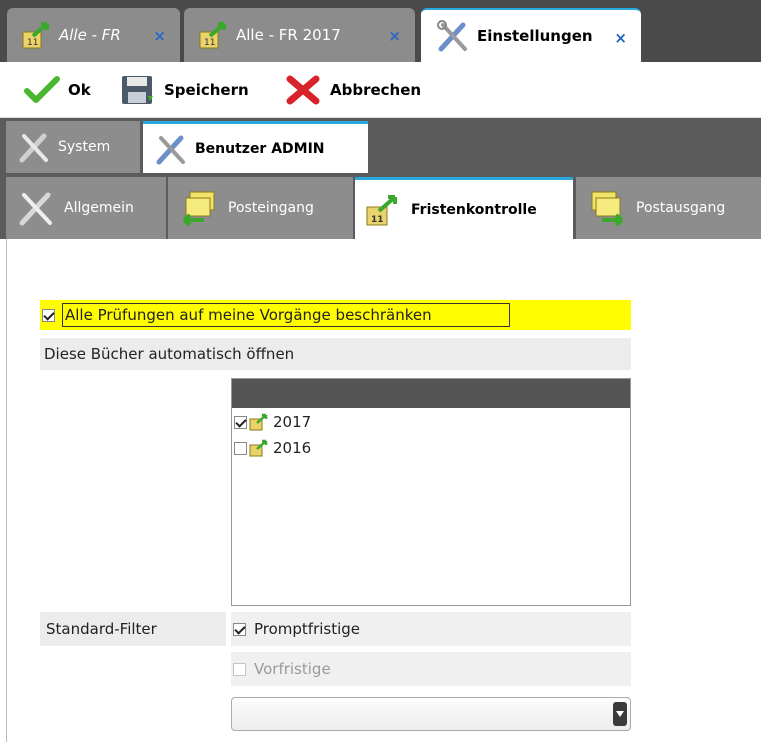 The width and height of the screenshot is (761, 742). What do you see at coordinates (292, 448) in the screenshot?
I see `book-name: 2016` at bounding box center [292, 448].